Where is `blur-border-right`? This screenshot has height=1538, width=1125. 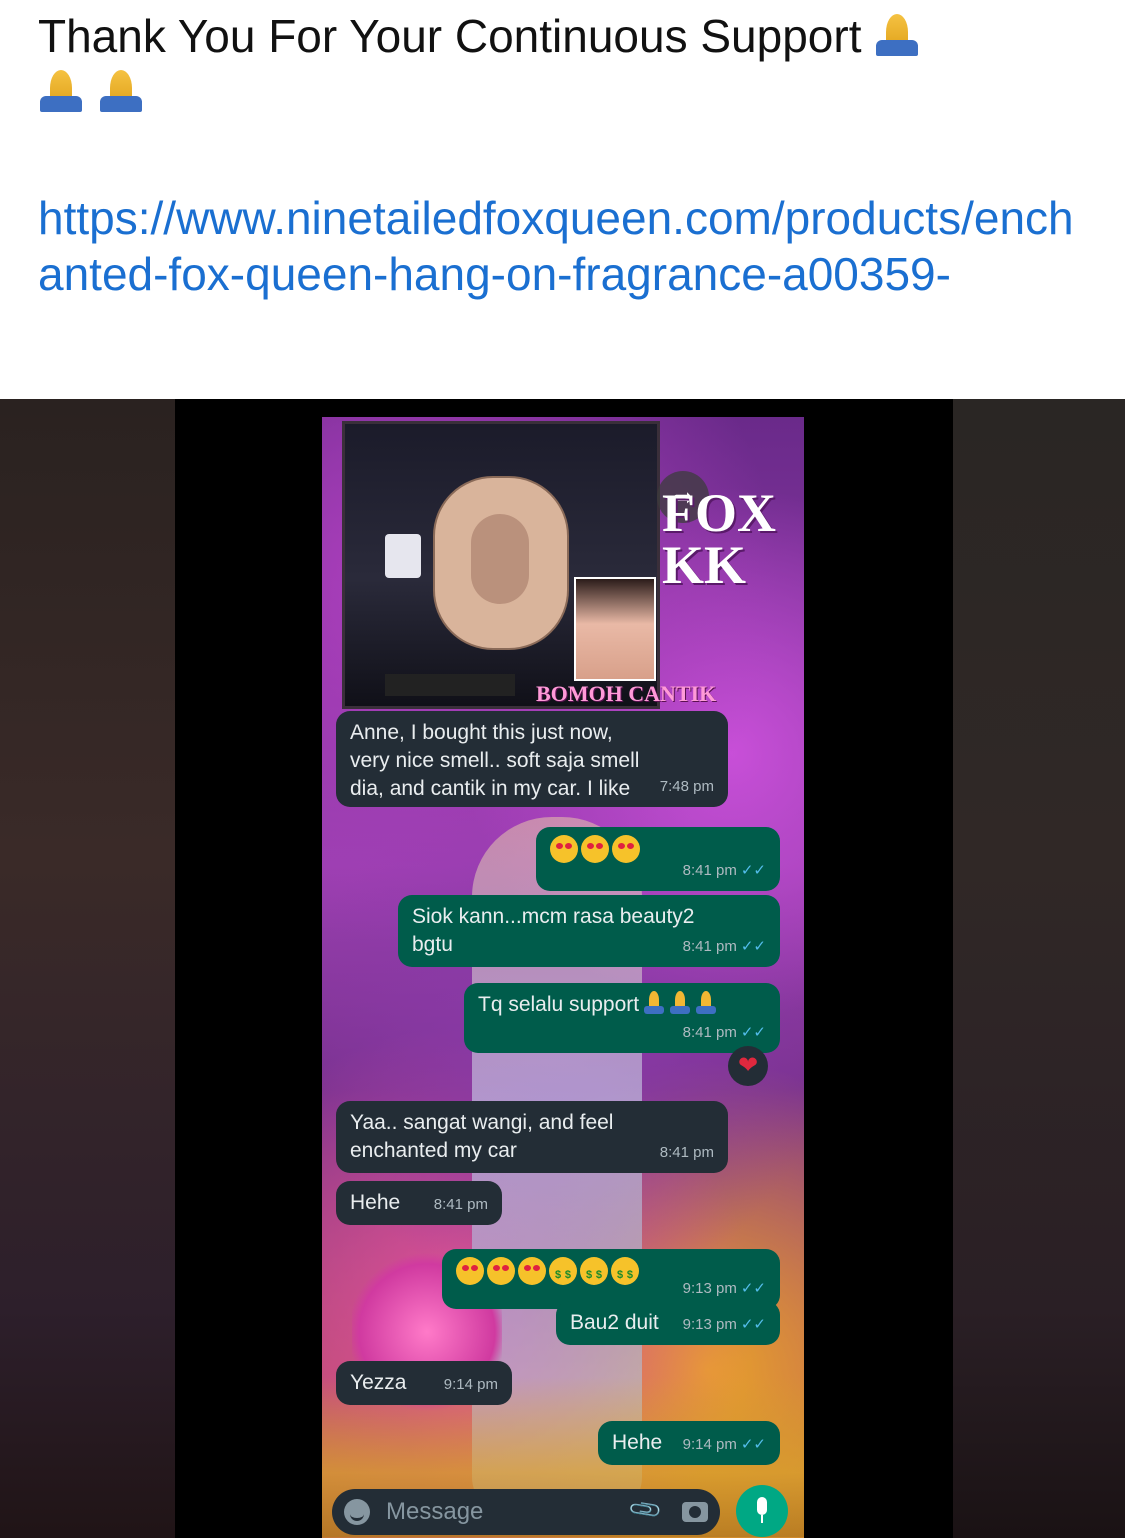 blur-border-right is located at coordinates (1039, 968).